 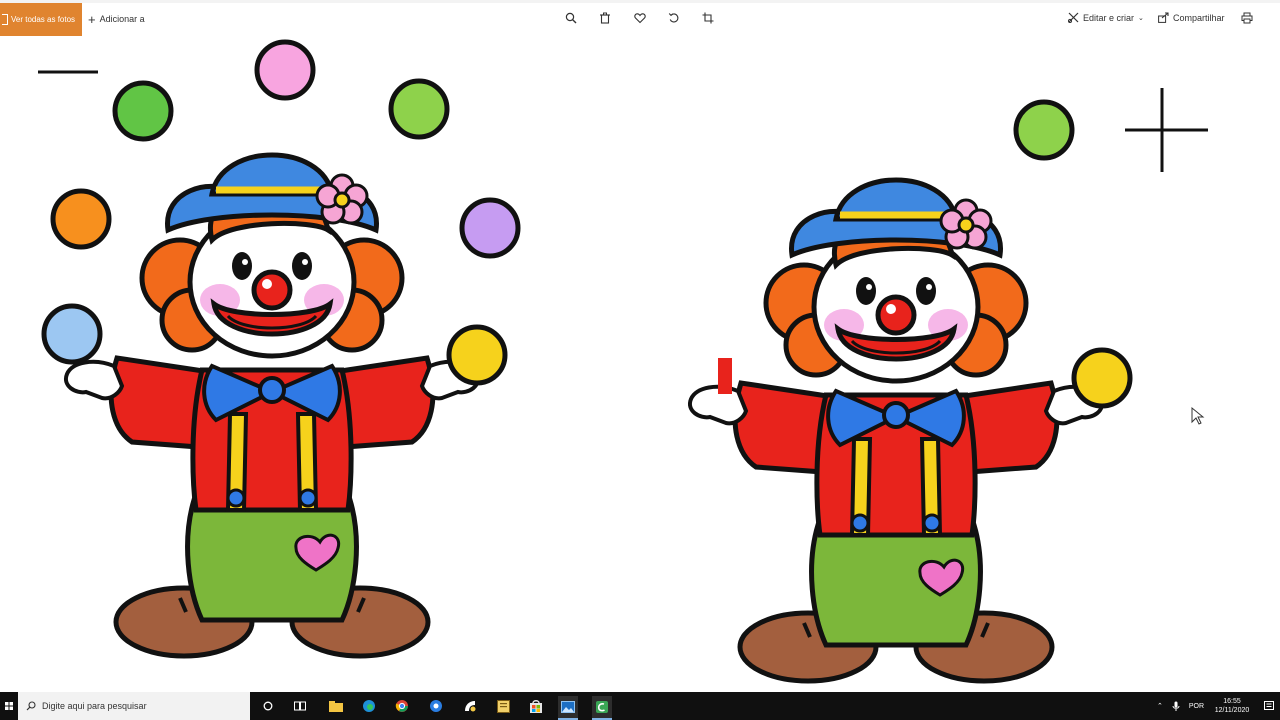 I want to click on edit-create-button: Editar e criar ⌄, so click(x=1106, y=17).